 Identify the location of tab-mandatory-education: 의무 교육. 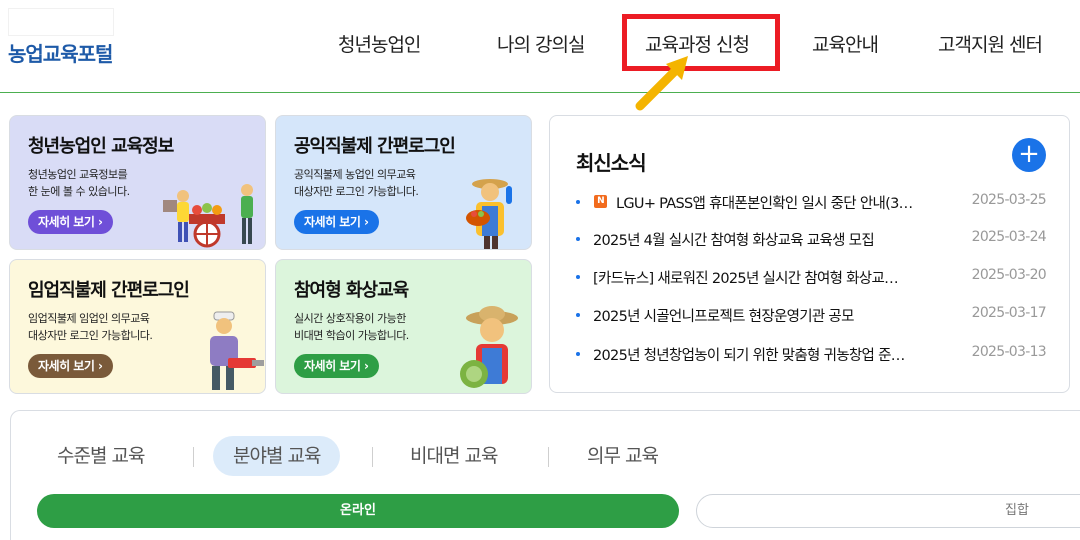
(623, 456).